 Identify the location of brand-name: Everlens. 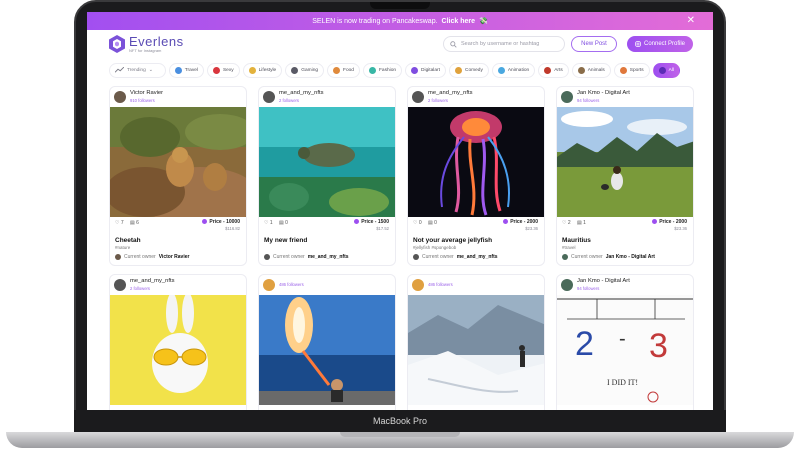
(156, 41).